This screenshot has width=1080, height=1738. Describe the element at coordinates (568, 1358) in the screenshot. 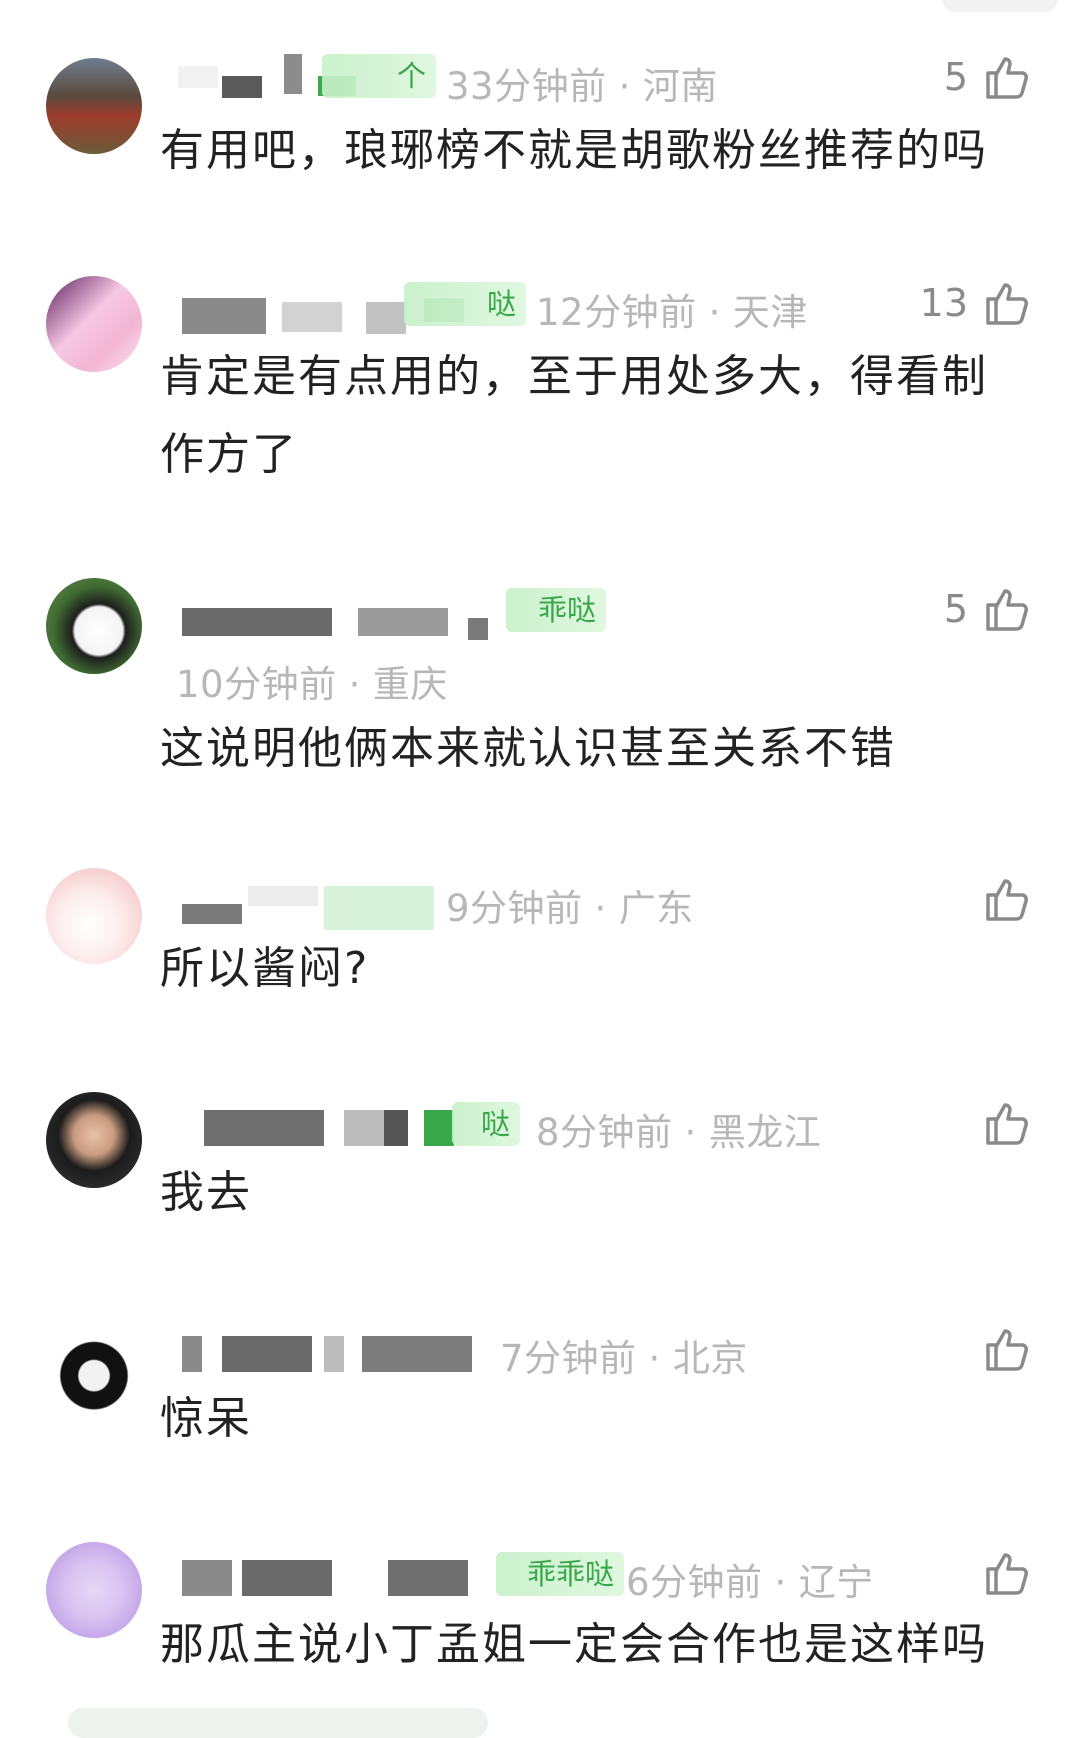

I see `comment-time: 7分钟前` at that location.